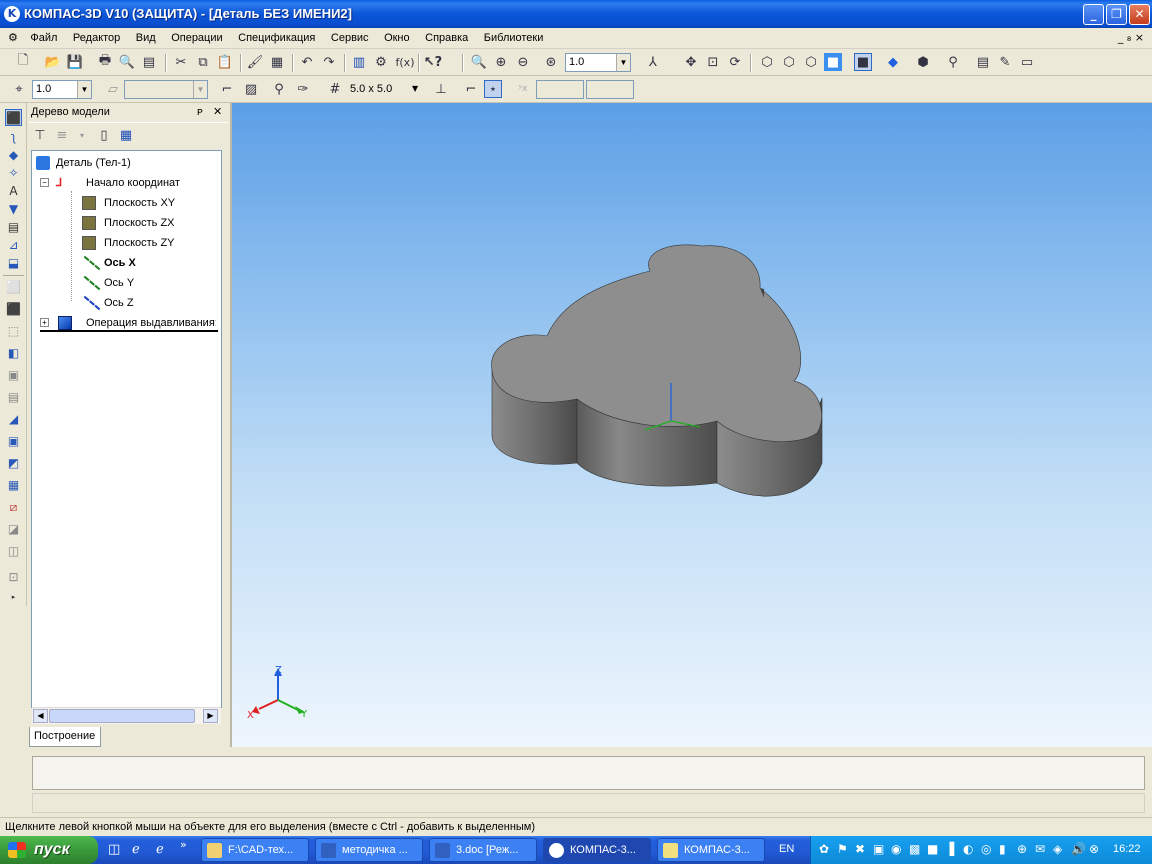 The image size is (1152, 864). I want to click on print-icon: 🖶, so click(105, 62).